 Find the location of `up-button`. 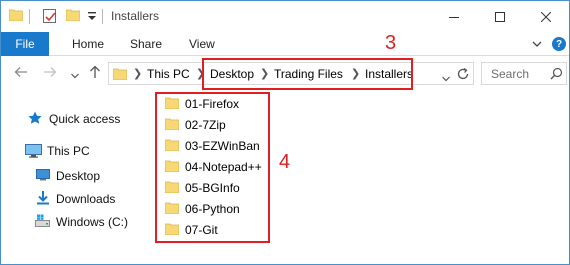

up-button is located at coordinates (95, 73).